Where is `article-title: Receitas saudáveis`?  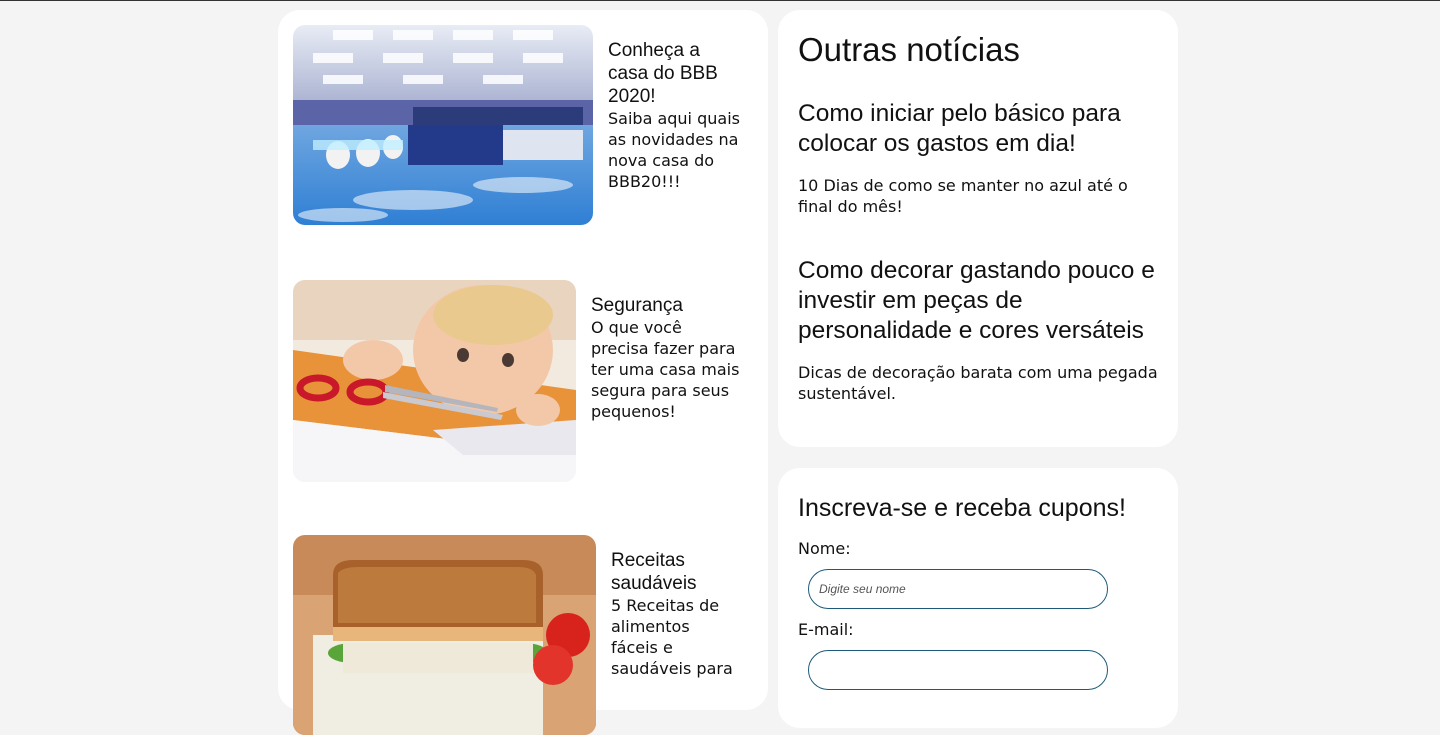
article-title: Receitas saudáveis is located at coordinates (676, 572).